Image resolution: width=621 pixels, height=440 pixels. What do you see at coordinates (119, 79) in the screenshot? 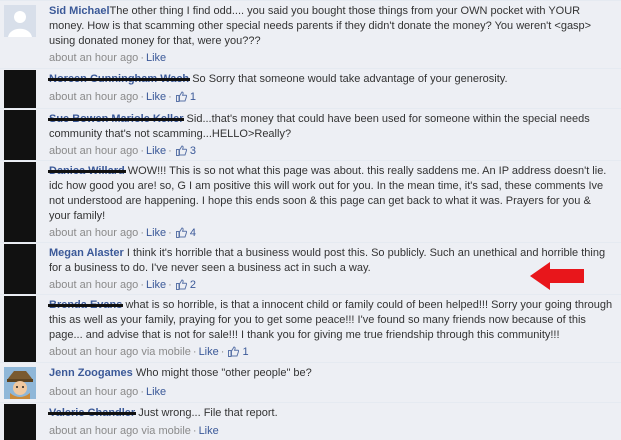
I see `comment-author-link: Noreen Cunningham Wach` at bounding box center [119, 79].